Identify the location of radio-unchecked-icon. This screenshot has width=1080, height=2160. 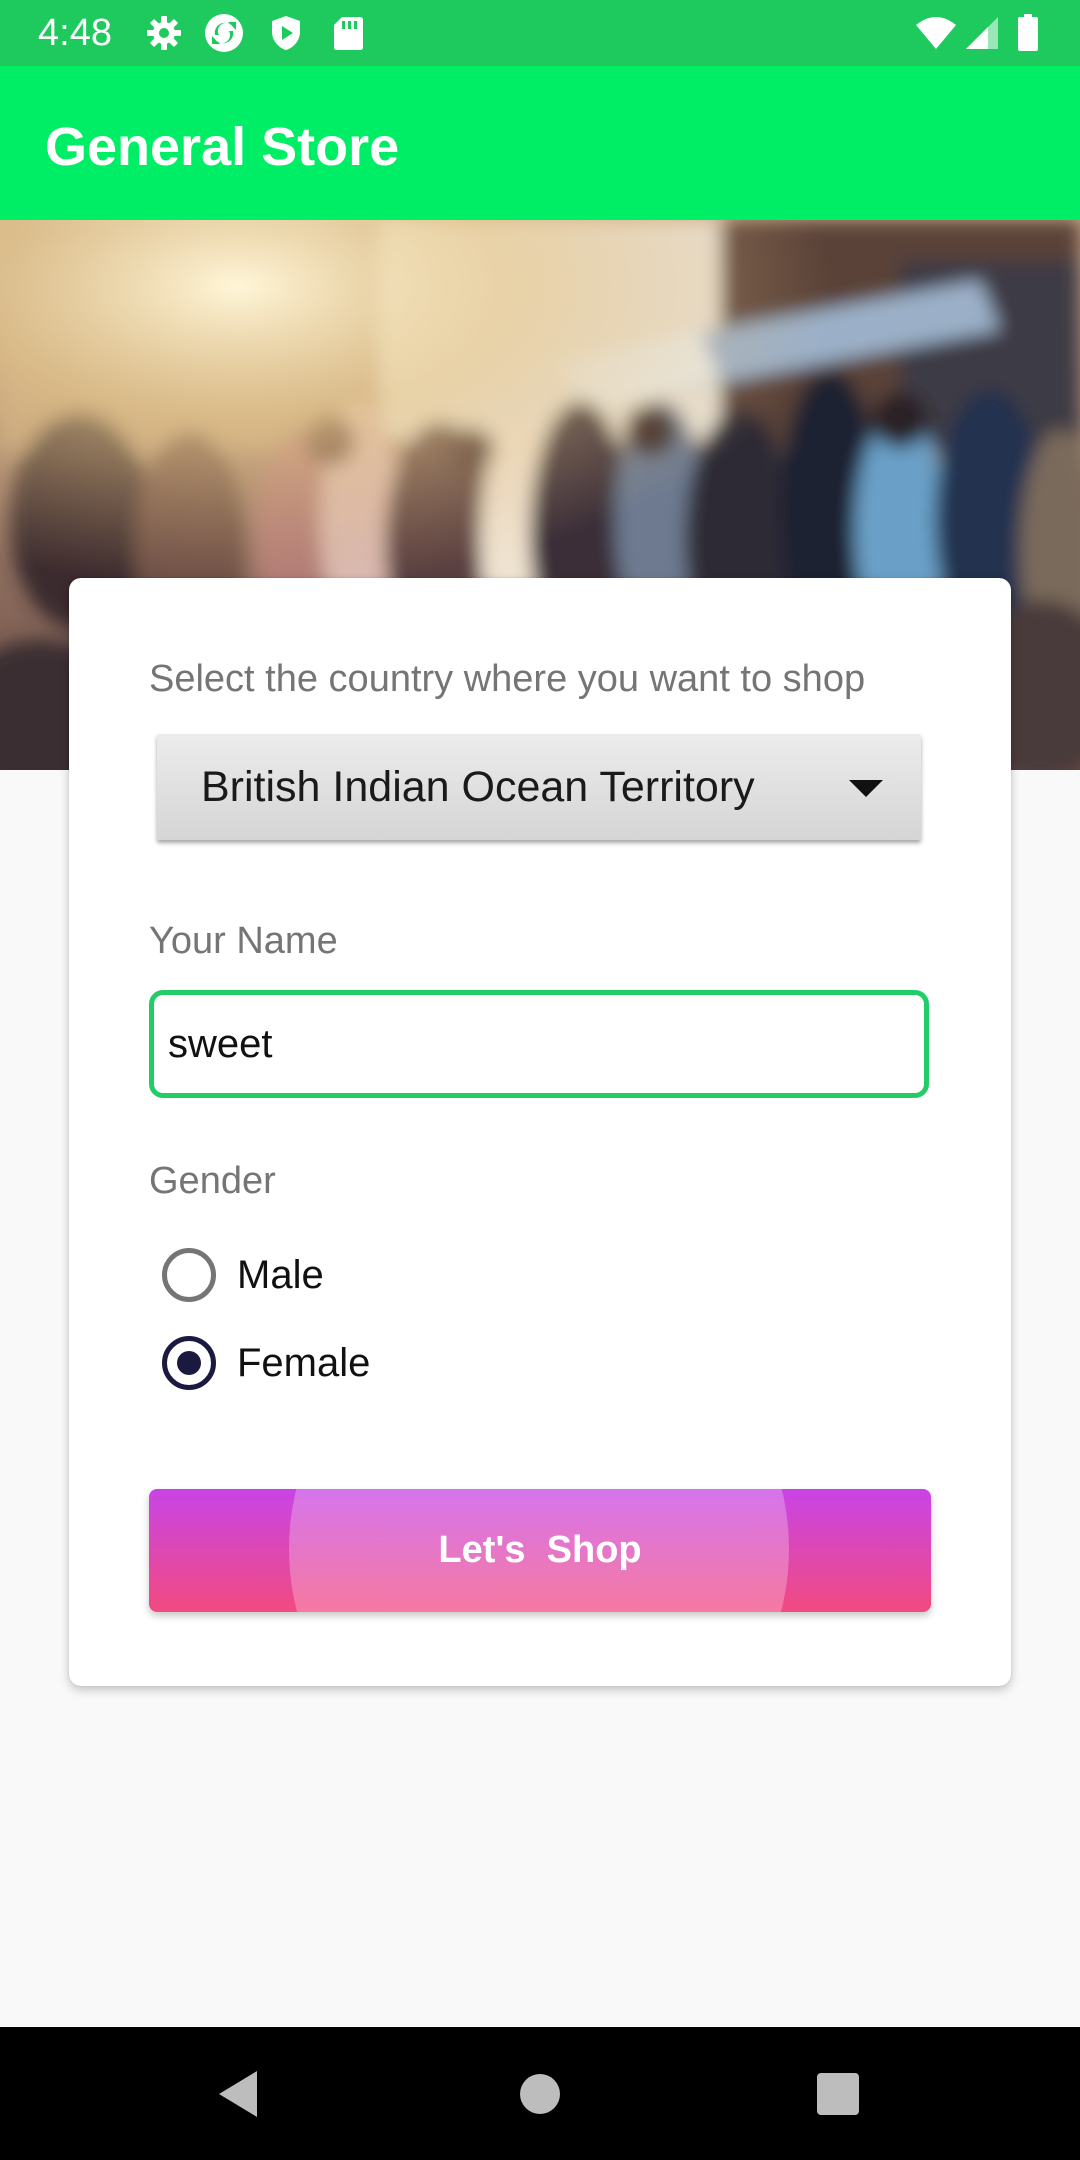
(189, 1275).